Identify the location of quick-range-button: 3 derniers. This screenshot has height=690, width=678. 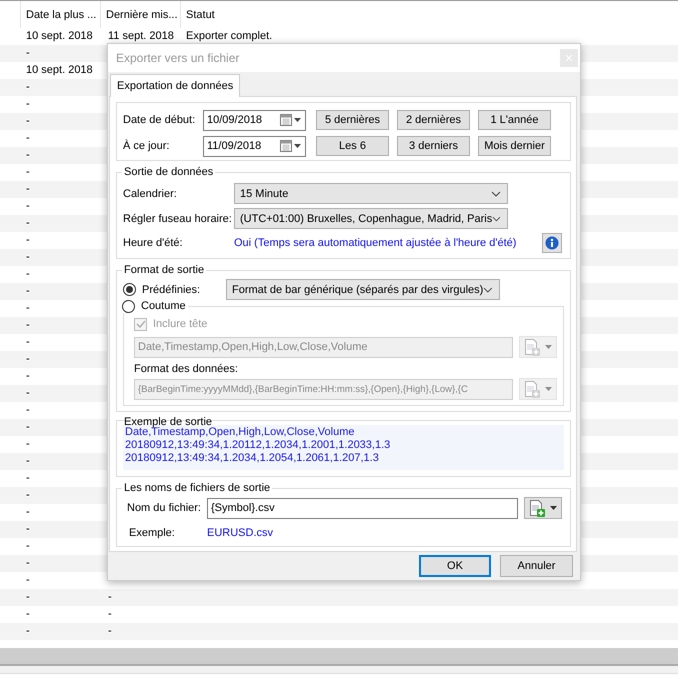
(433, 146).